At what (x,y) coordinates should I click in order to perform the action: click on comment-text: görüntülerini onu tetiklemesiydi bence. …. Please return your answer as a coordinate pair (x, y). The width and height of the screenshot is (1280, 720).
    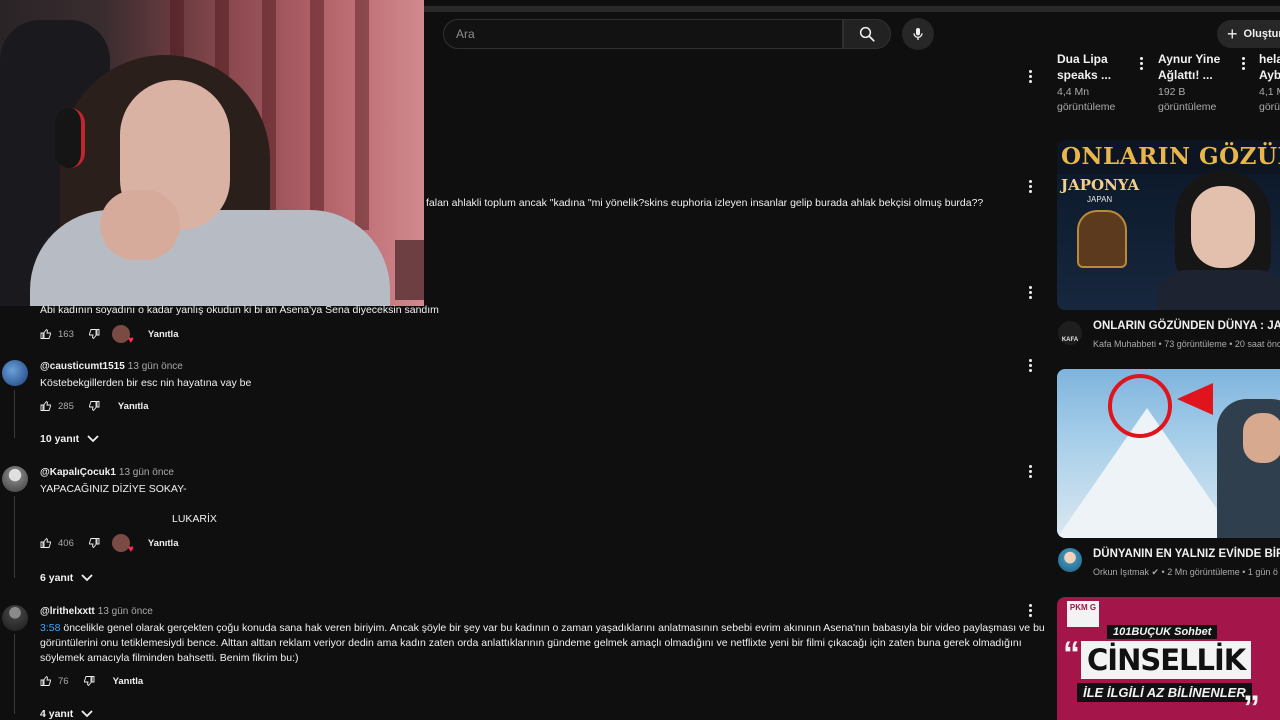
    Looking at the image, I should click on (531, 643).